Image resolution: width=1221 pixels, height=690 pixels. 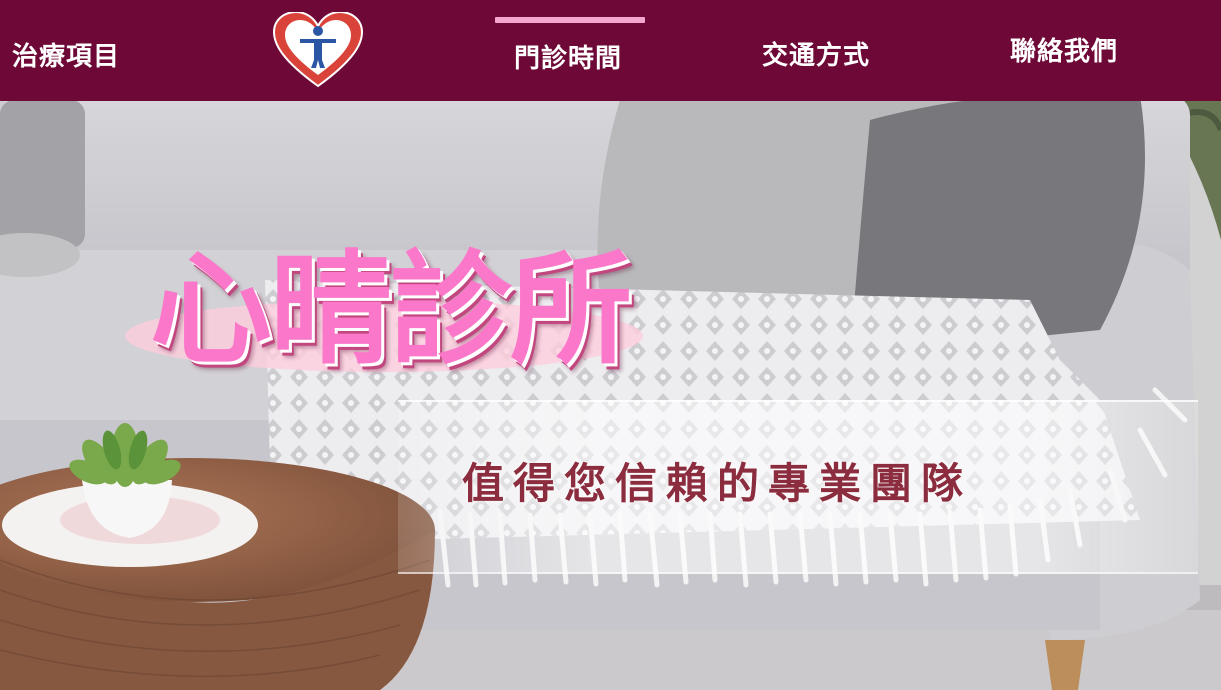 I want to click on nav-item-contact-us: 聯絡我們, so click(x=1064, y=49).